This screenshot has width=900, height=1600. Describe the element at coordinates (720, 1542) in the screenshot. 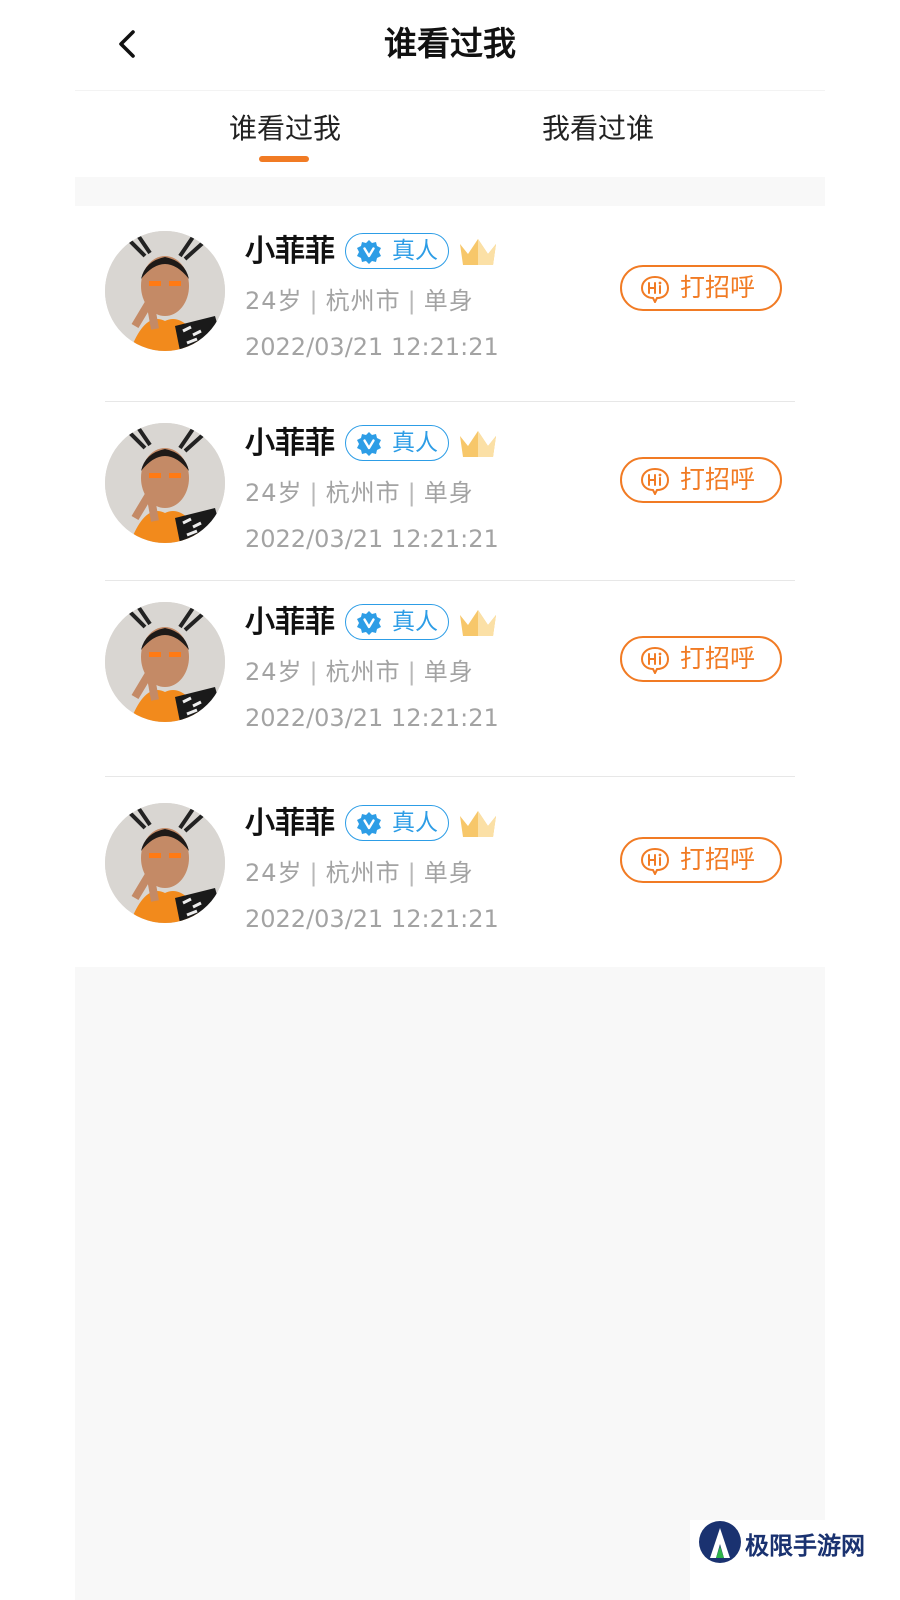

I see `watermark-logo-icon` at that location.